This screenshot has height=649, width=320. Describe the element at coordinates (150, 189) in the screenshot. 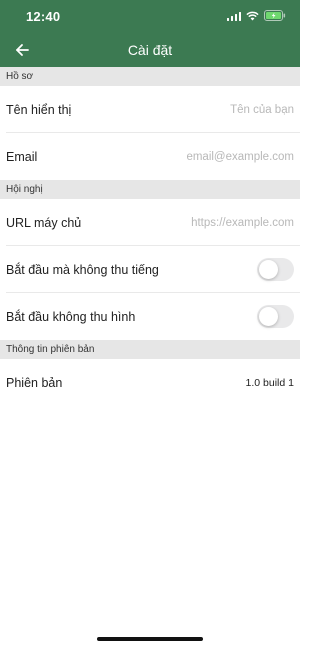

I see `section-header-conference: Hội nghị` at that location.